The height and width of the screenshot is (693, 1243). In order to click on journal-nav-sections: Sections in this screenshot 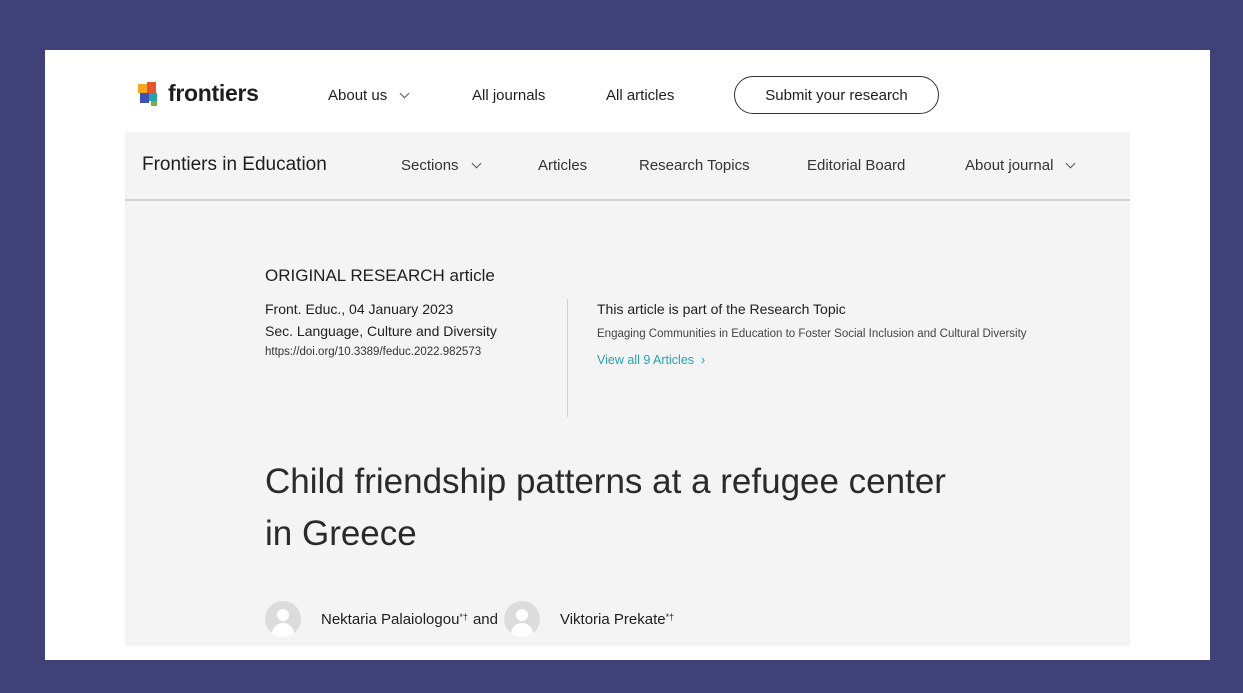, I will do `click(441, 165)`.